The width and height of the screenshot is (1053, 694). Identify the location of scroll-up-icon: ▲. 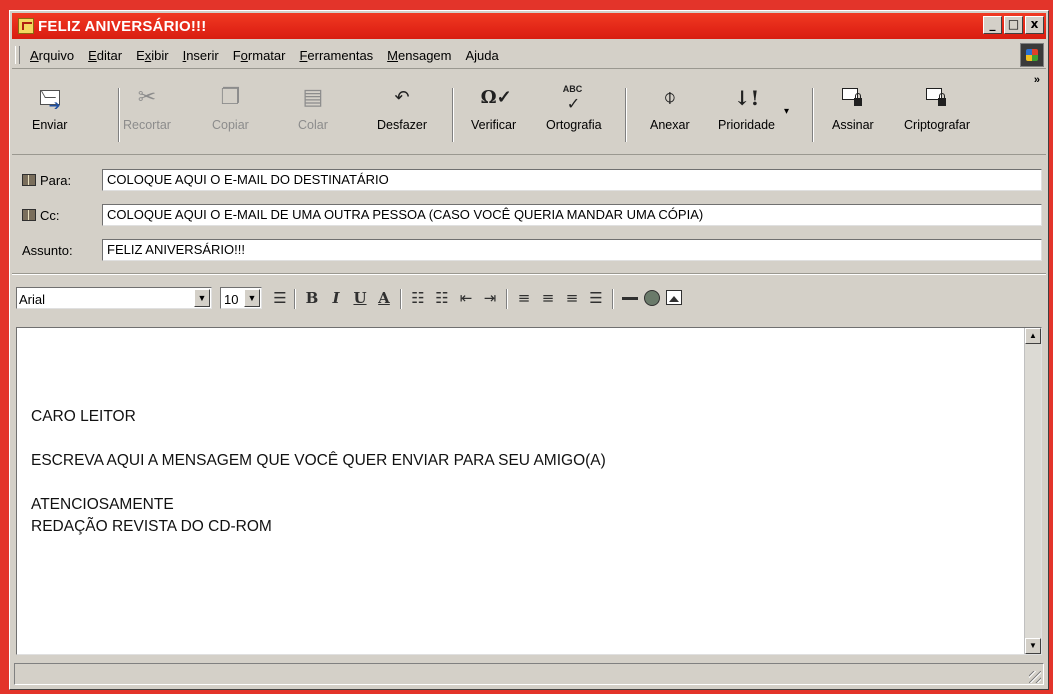
(1033, 336).